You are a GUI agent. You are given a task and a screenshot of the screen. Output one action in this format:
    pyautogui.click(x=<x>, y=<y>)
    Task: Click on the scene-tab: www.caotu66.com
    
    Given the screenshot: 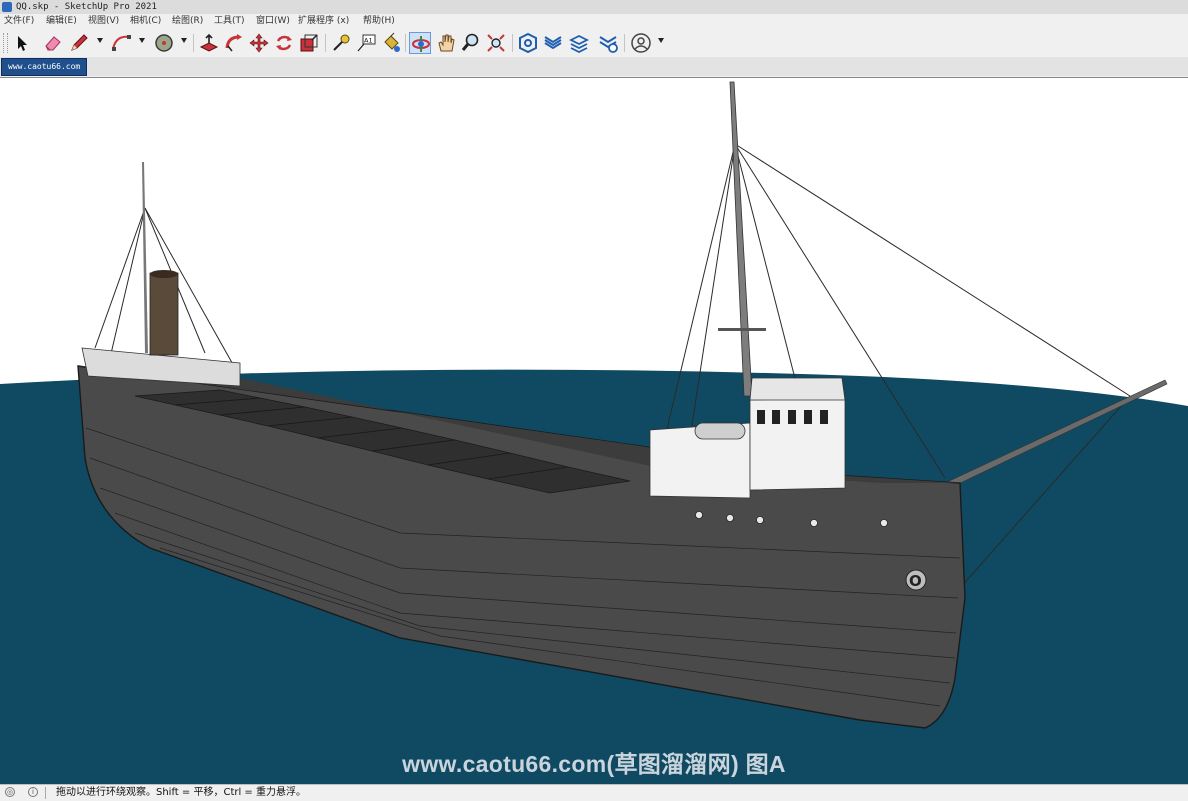 What is the action you would take?
    pyautogui.click(x=44, y=67)
    